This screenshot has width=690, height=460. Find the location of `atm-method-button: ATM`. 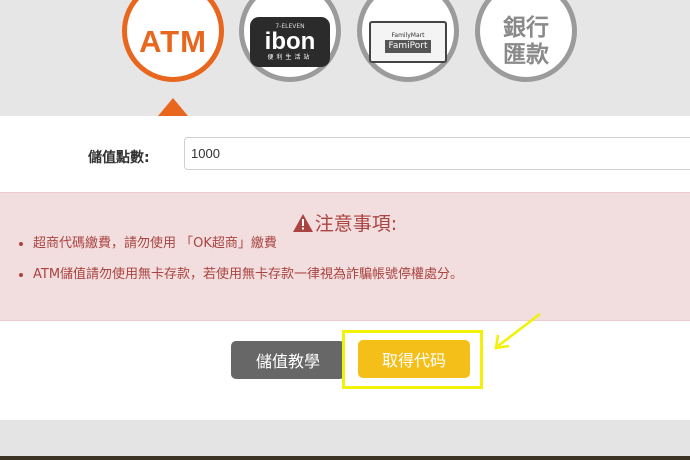

atm-method-button: ATM is located at coordinates (173, 41).